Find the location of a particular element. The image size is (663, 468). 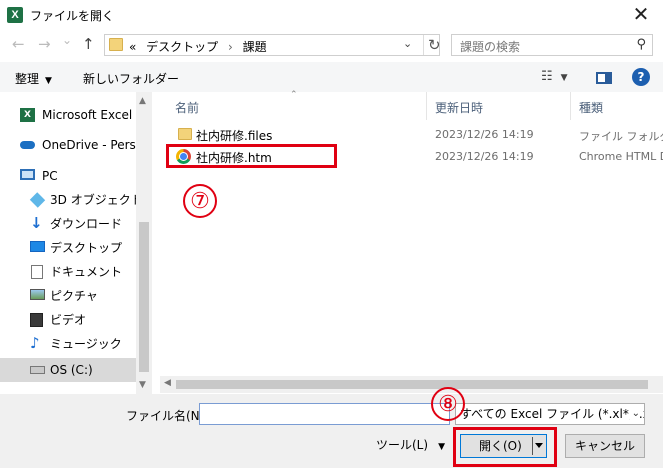

close-button: ✕ is located at coordinates (641, 15).